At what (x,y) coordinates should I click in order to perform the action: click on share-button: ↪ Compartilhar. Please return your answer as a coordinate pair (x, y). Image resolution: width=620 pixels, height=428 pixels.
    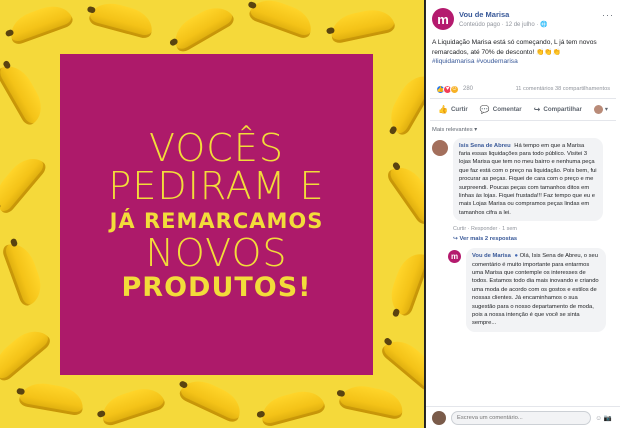
    Looking at the image, I should click on (558, 109).